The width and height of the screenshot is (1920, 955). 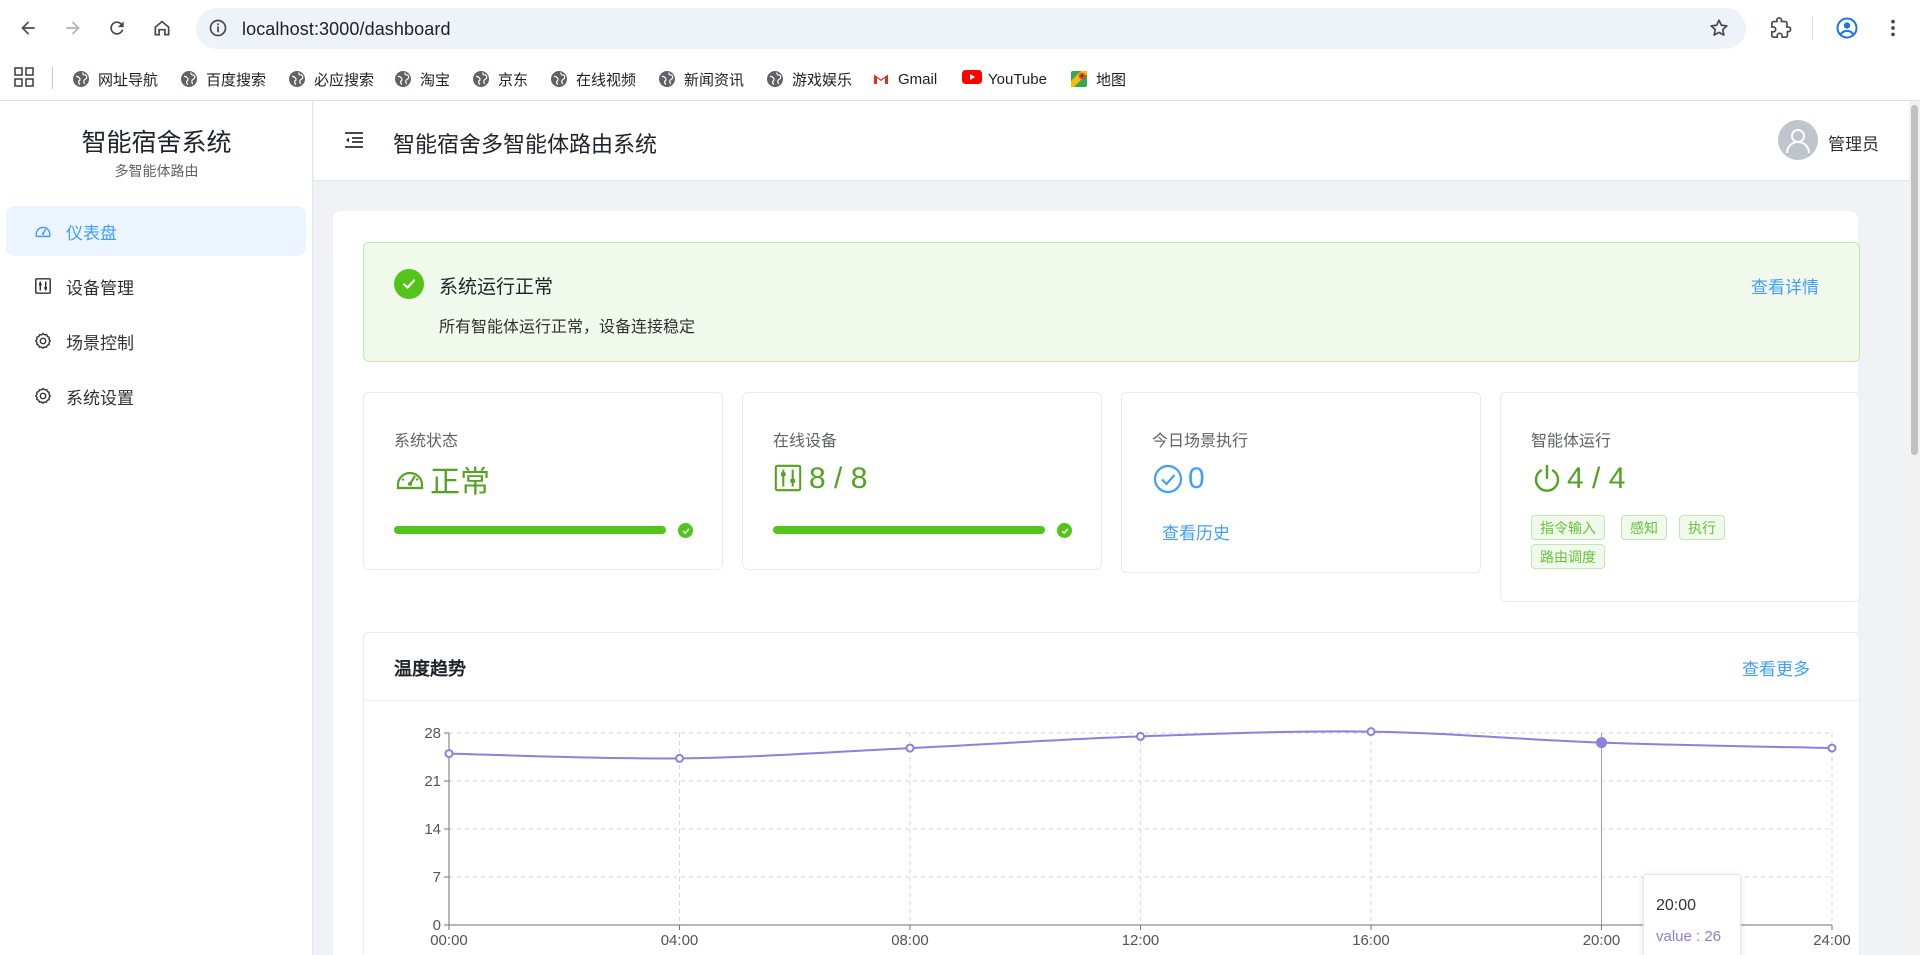 What do you see at coordinates (117, 28) in the screenshot?
I see `reload-button` at bounding box center [117, 28].